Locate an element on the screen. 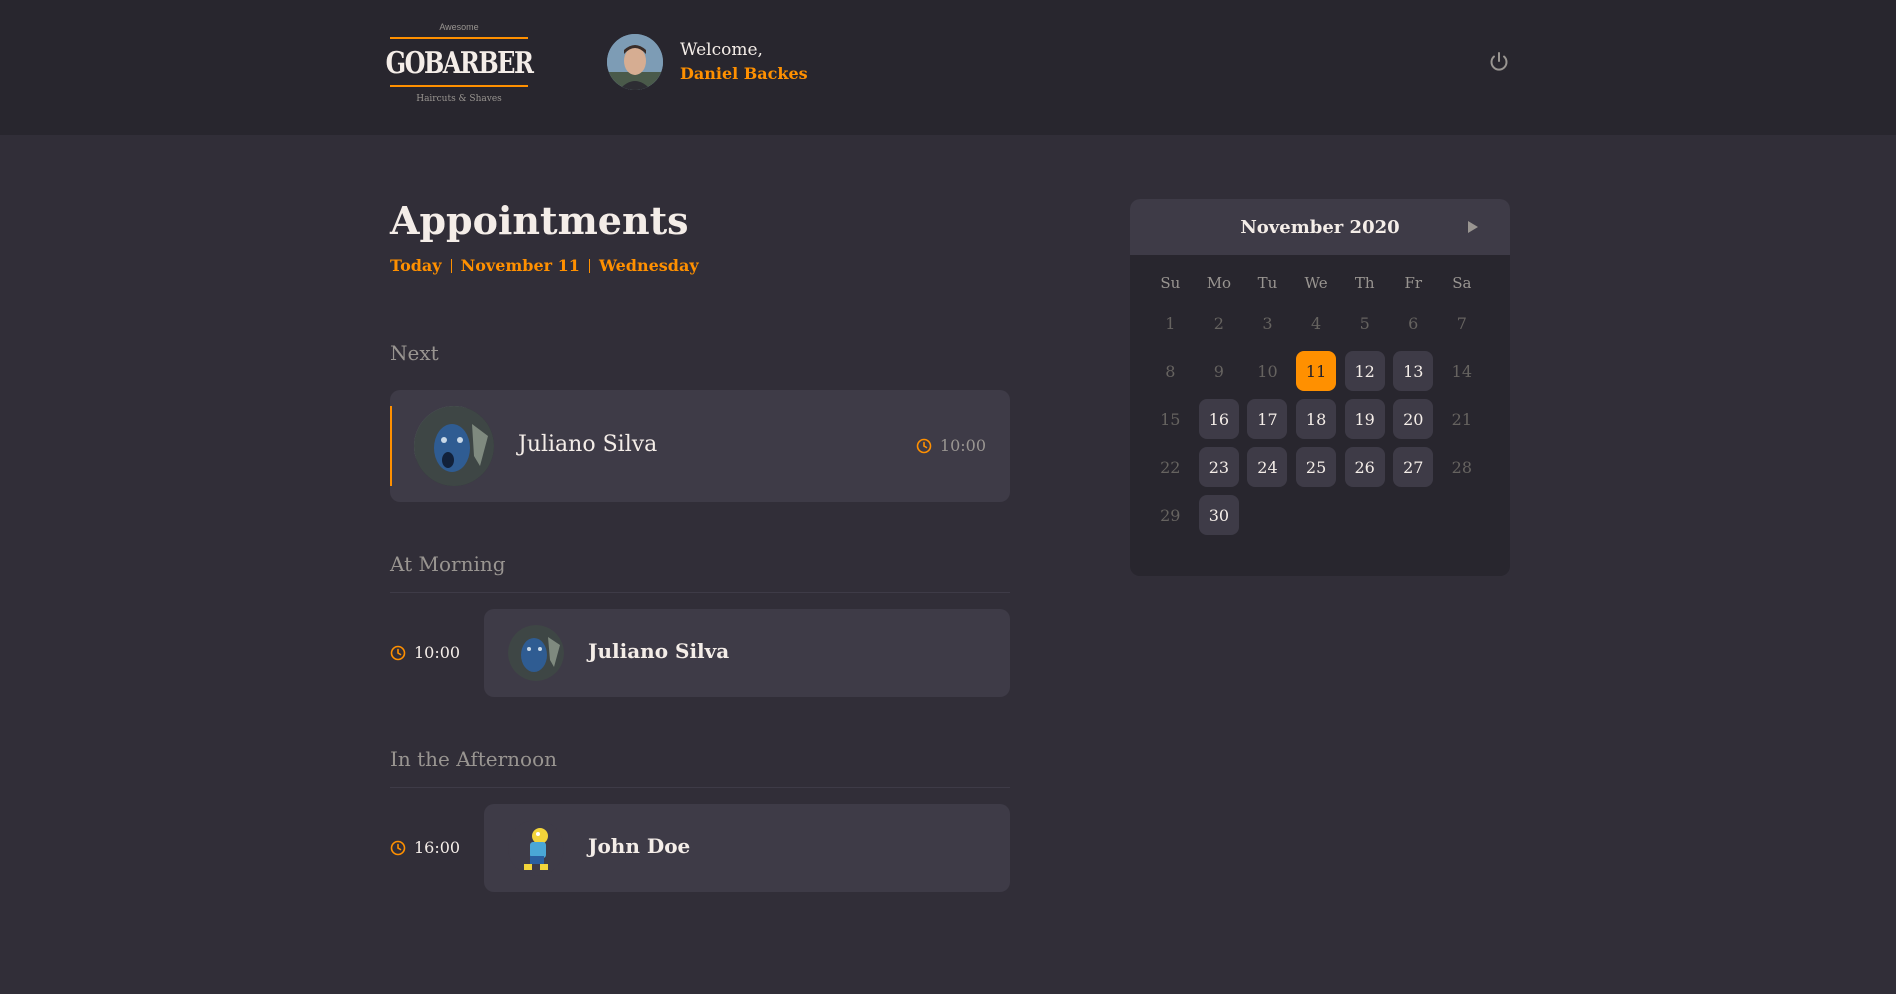 The image size is (1896, 994). subtitle-today: Today is located at coordinates (416, 265).